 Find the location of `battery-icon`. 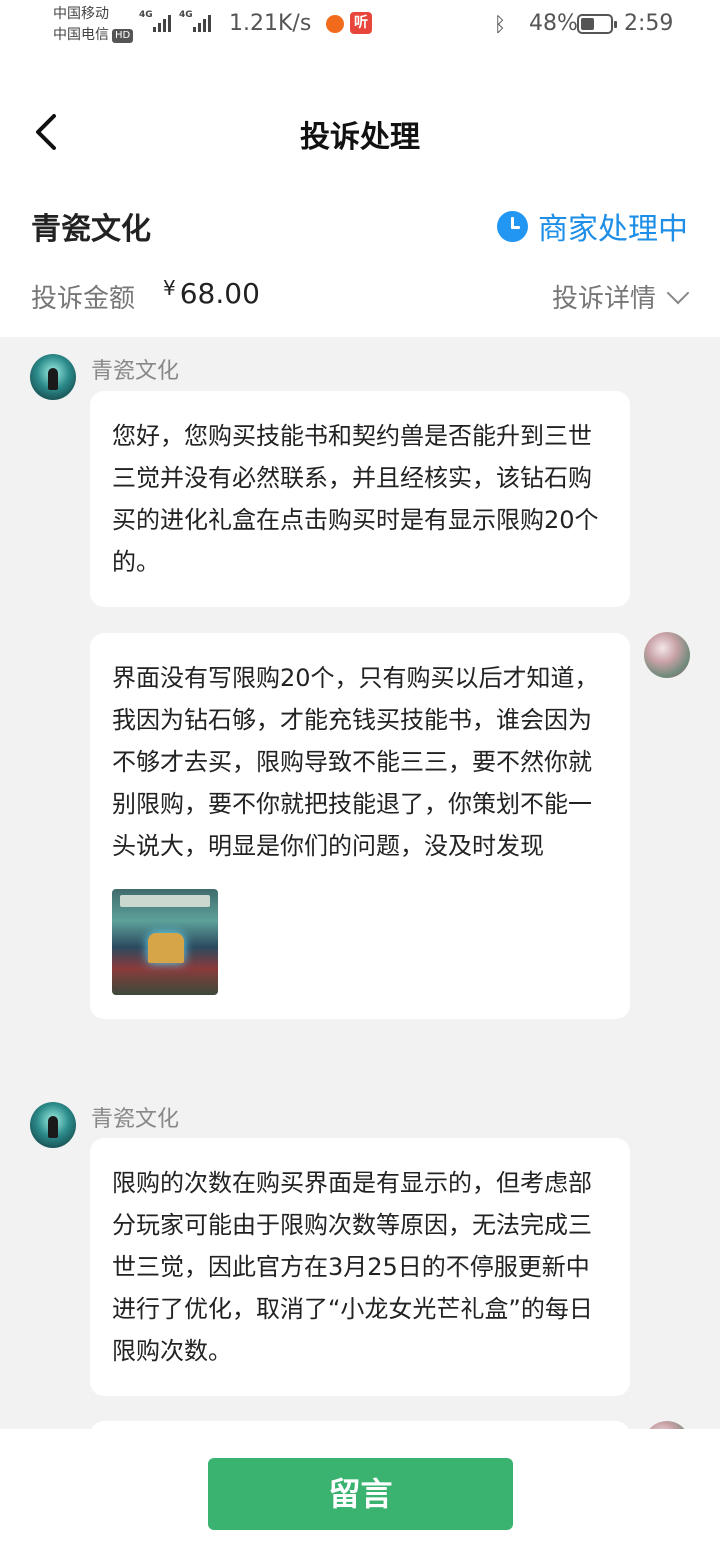

battery-icon is located at coordinates (597, 24).